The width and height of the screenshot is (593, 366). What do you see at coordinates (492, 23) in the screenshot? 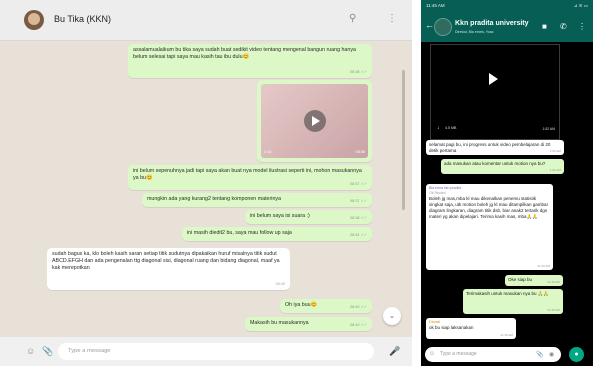
I see `group-name: Kkn pradita university` at bounding box center [492, 23].